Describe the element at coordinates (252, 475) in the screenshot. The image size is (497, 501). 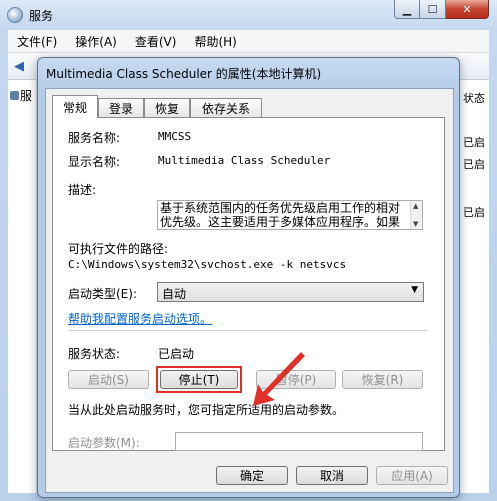
I see `ok-button: 确定` at that location.